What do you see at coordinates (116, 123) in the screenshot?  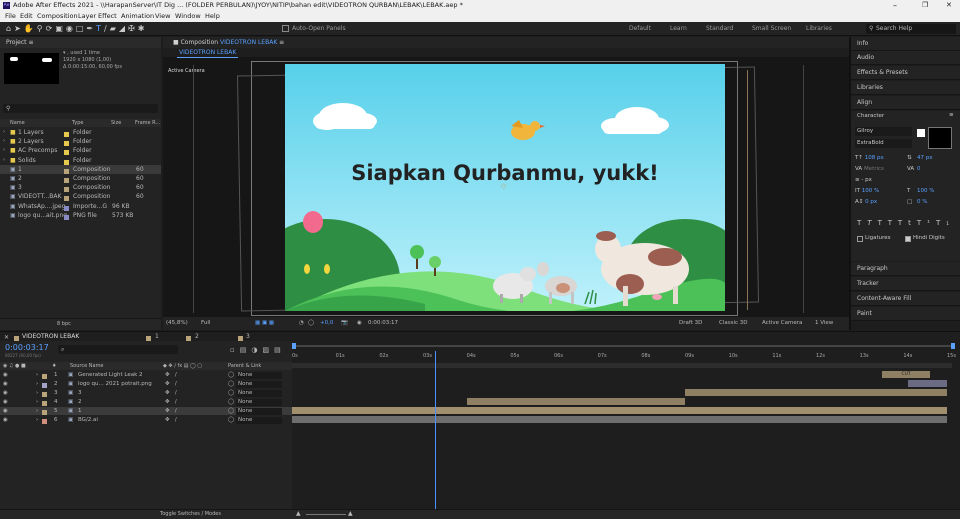 I see `col-size: Size` at bounding box center [116, 123].